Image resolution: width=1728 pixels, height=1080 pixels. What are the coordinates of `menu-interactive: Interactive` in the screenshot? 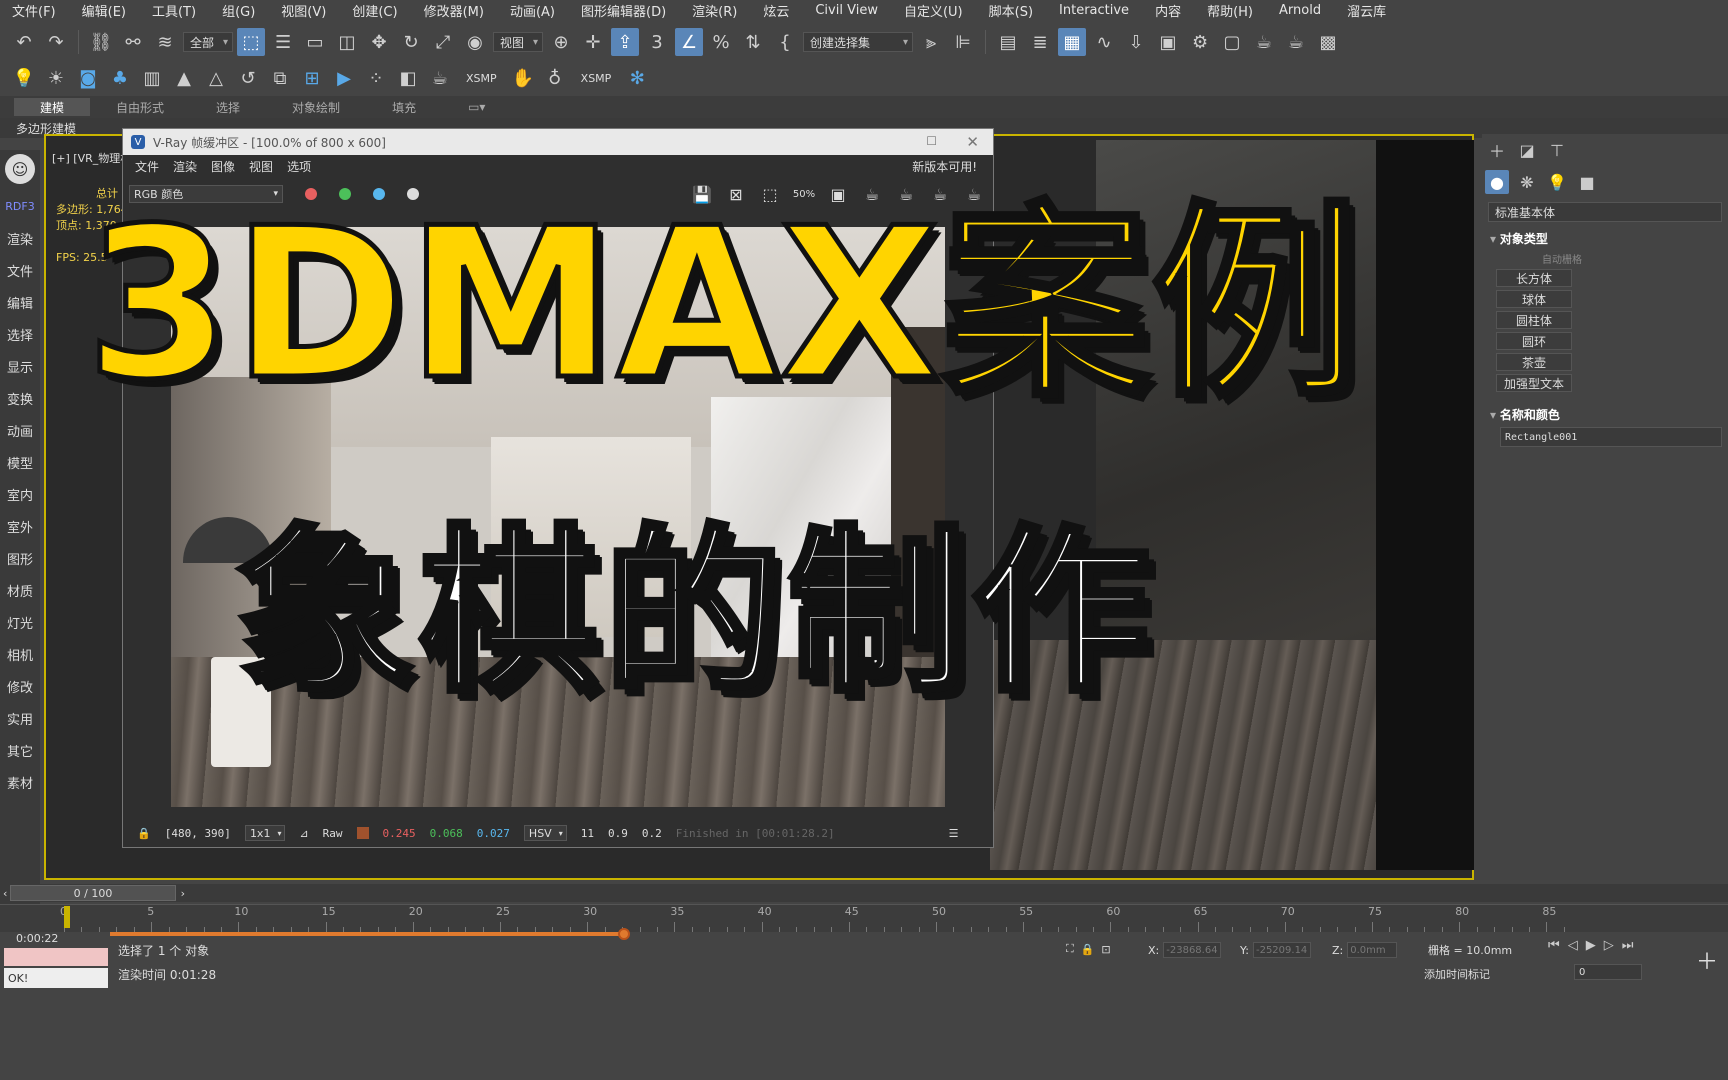 It's located at (1095, 10).